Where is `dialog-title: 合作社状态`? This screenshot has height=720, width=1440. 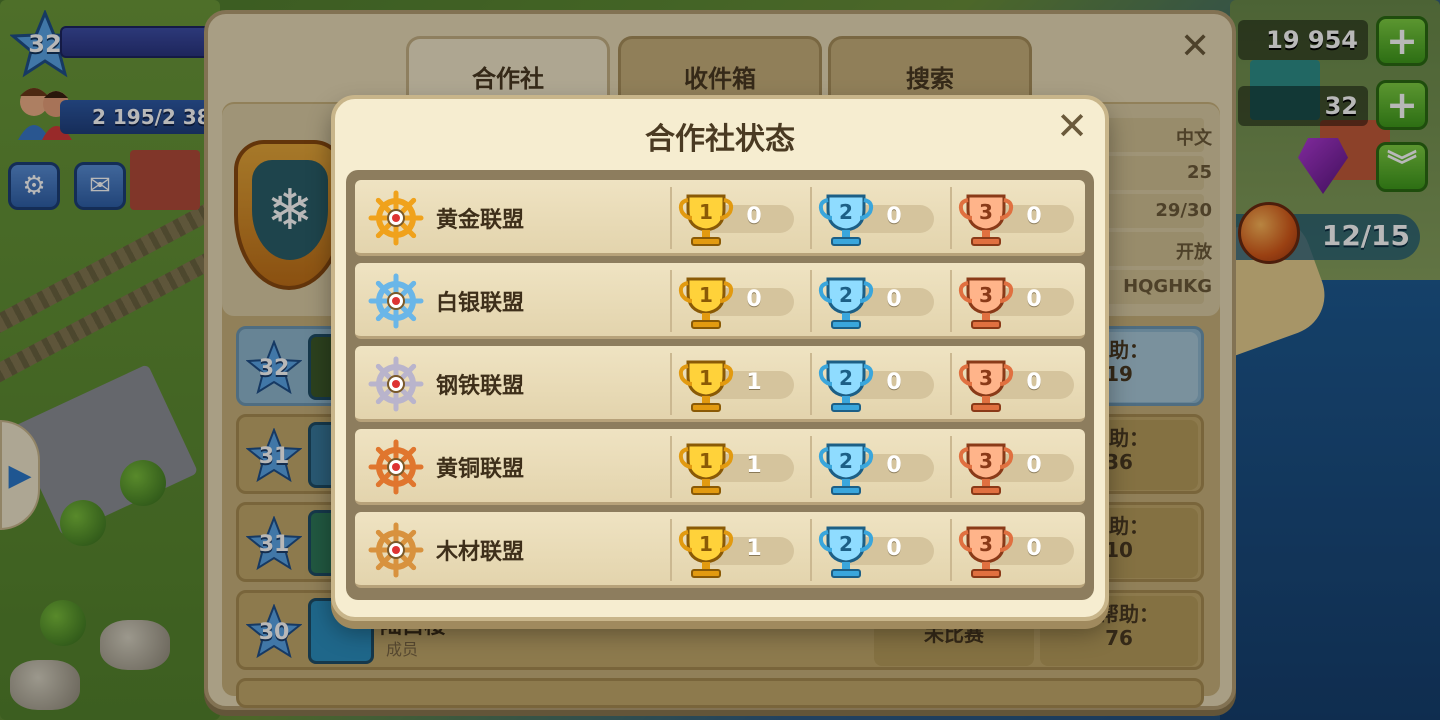
dialog-title: 合作社状态 is located at coordinates (720, 139).